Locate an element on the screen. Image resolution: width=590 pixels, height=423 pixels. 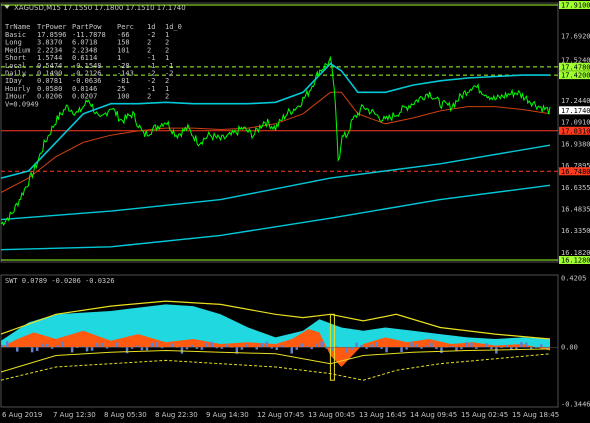
x-tick-label-6: 13 Aug 00:45 is located at coordinates (331, 415).